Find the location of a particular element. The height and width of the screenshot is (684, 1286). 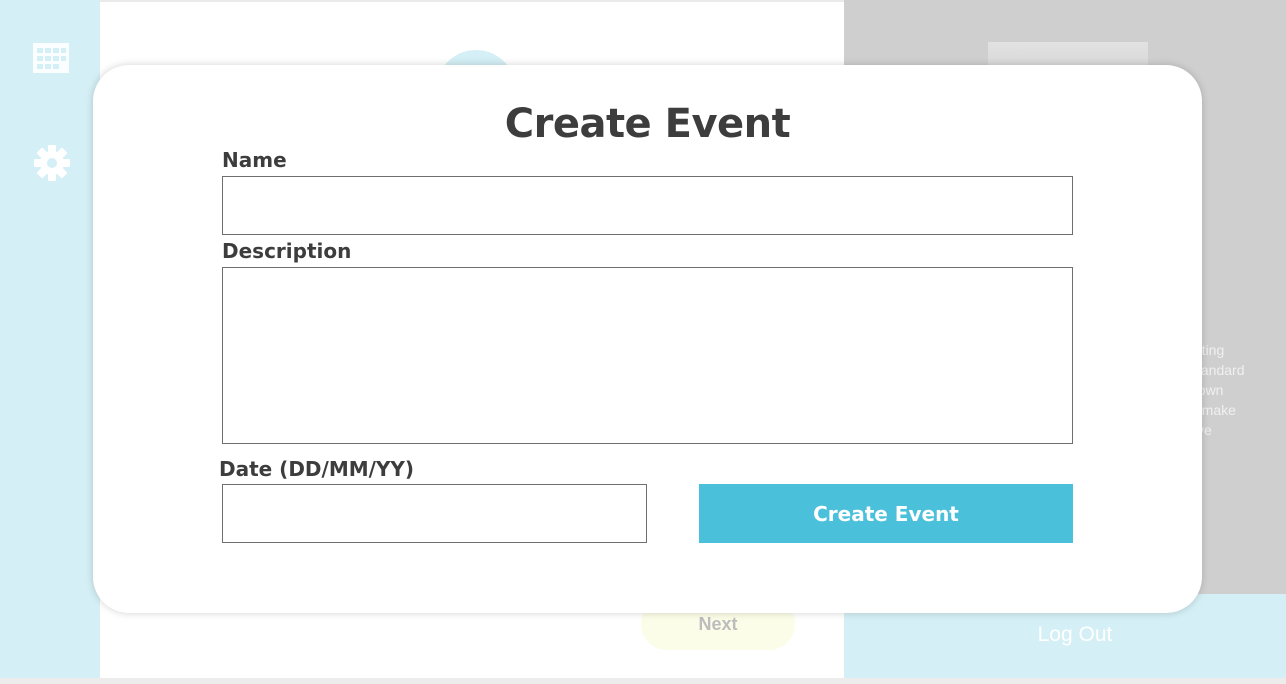

date-label: Date (DD/MM/YY) is located at coordinates (317, 469).